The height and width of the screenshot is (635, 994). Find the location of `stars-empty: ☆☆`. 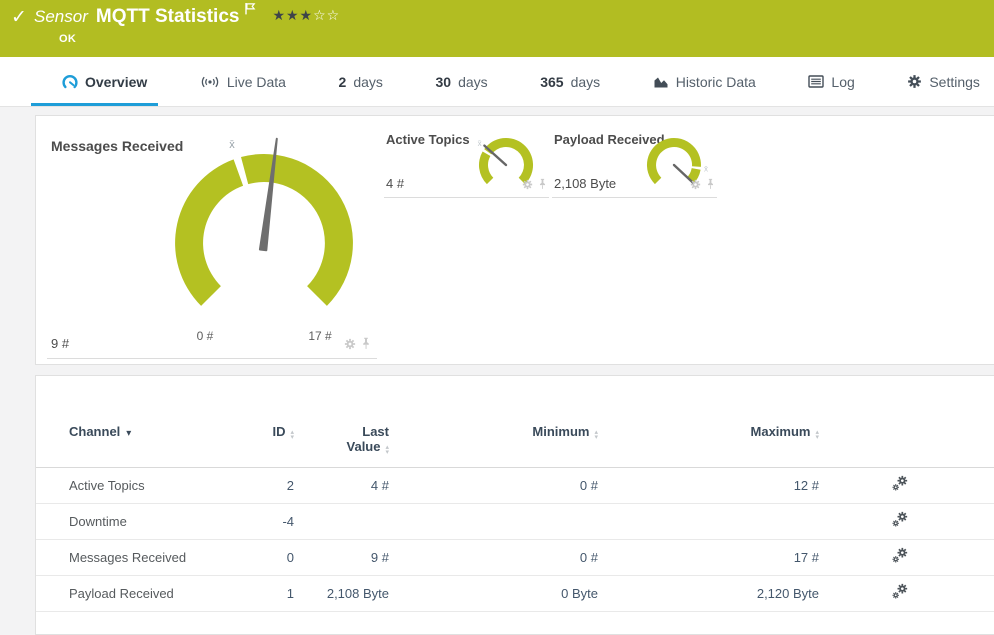

stars-empty: ☆☆ is located at coordinates (327, 15).